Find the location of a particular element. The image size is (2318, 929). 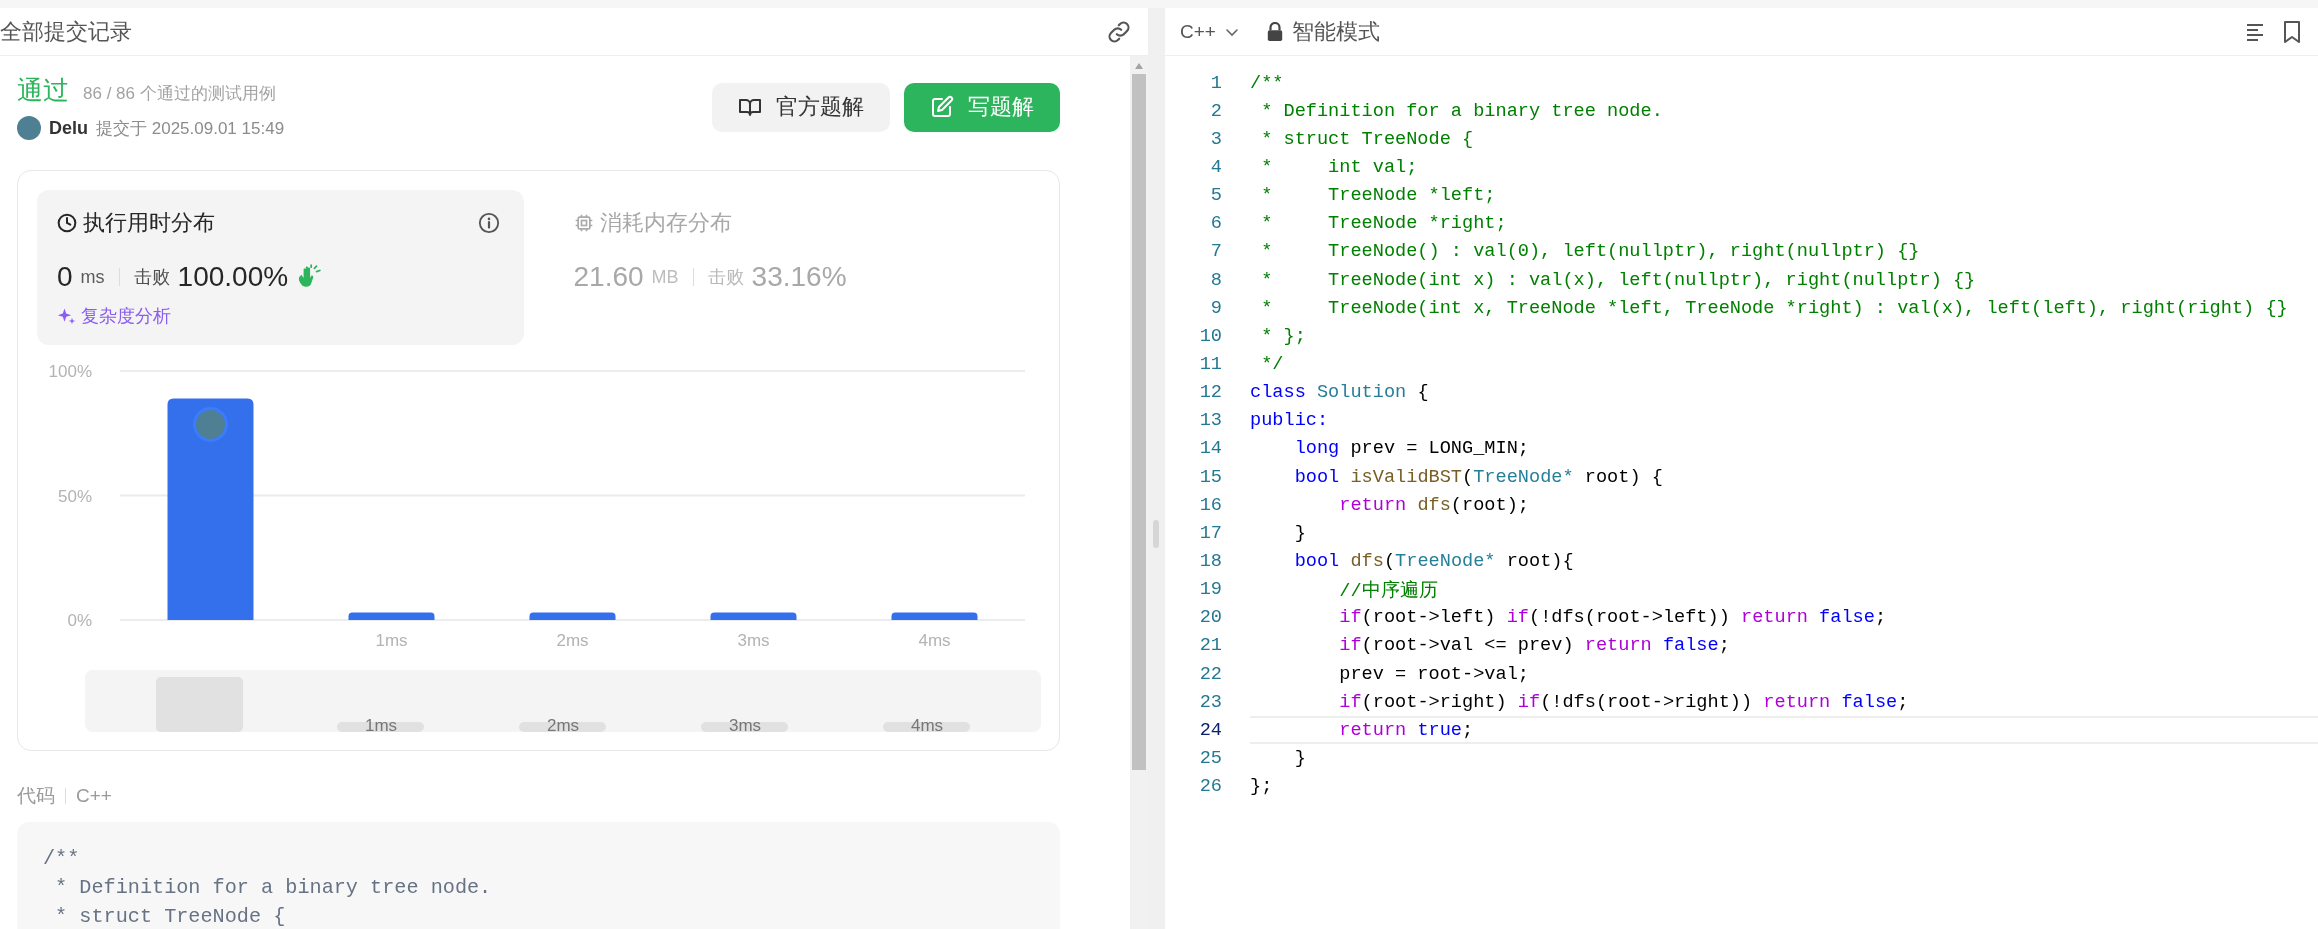

metric-title: 消耗内存分布 is located at coordinates (665, 223).